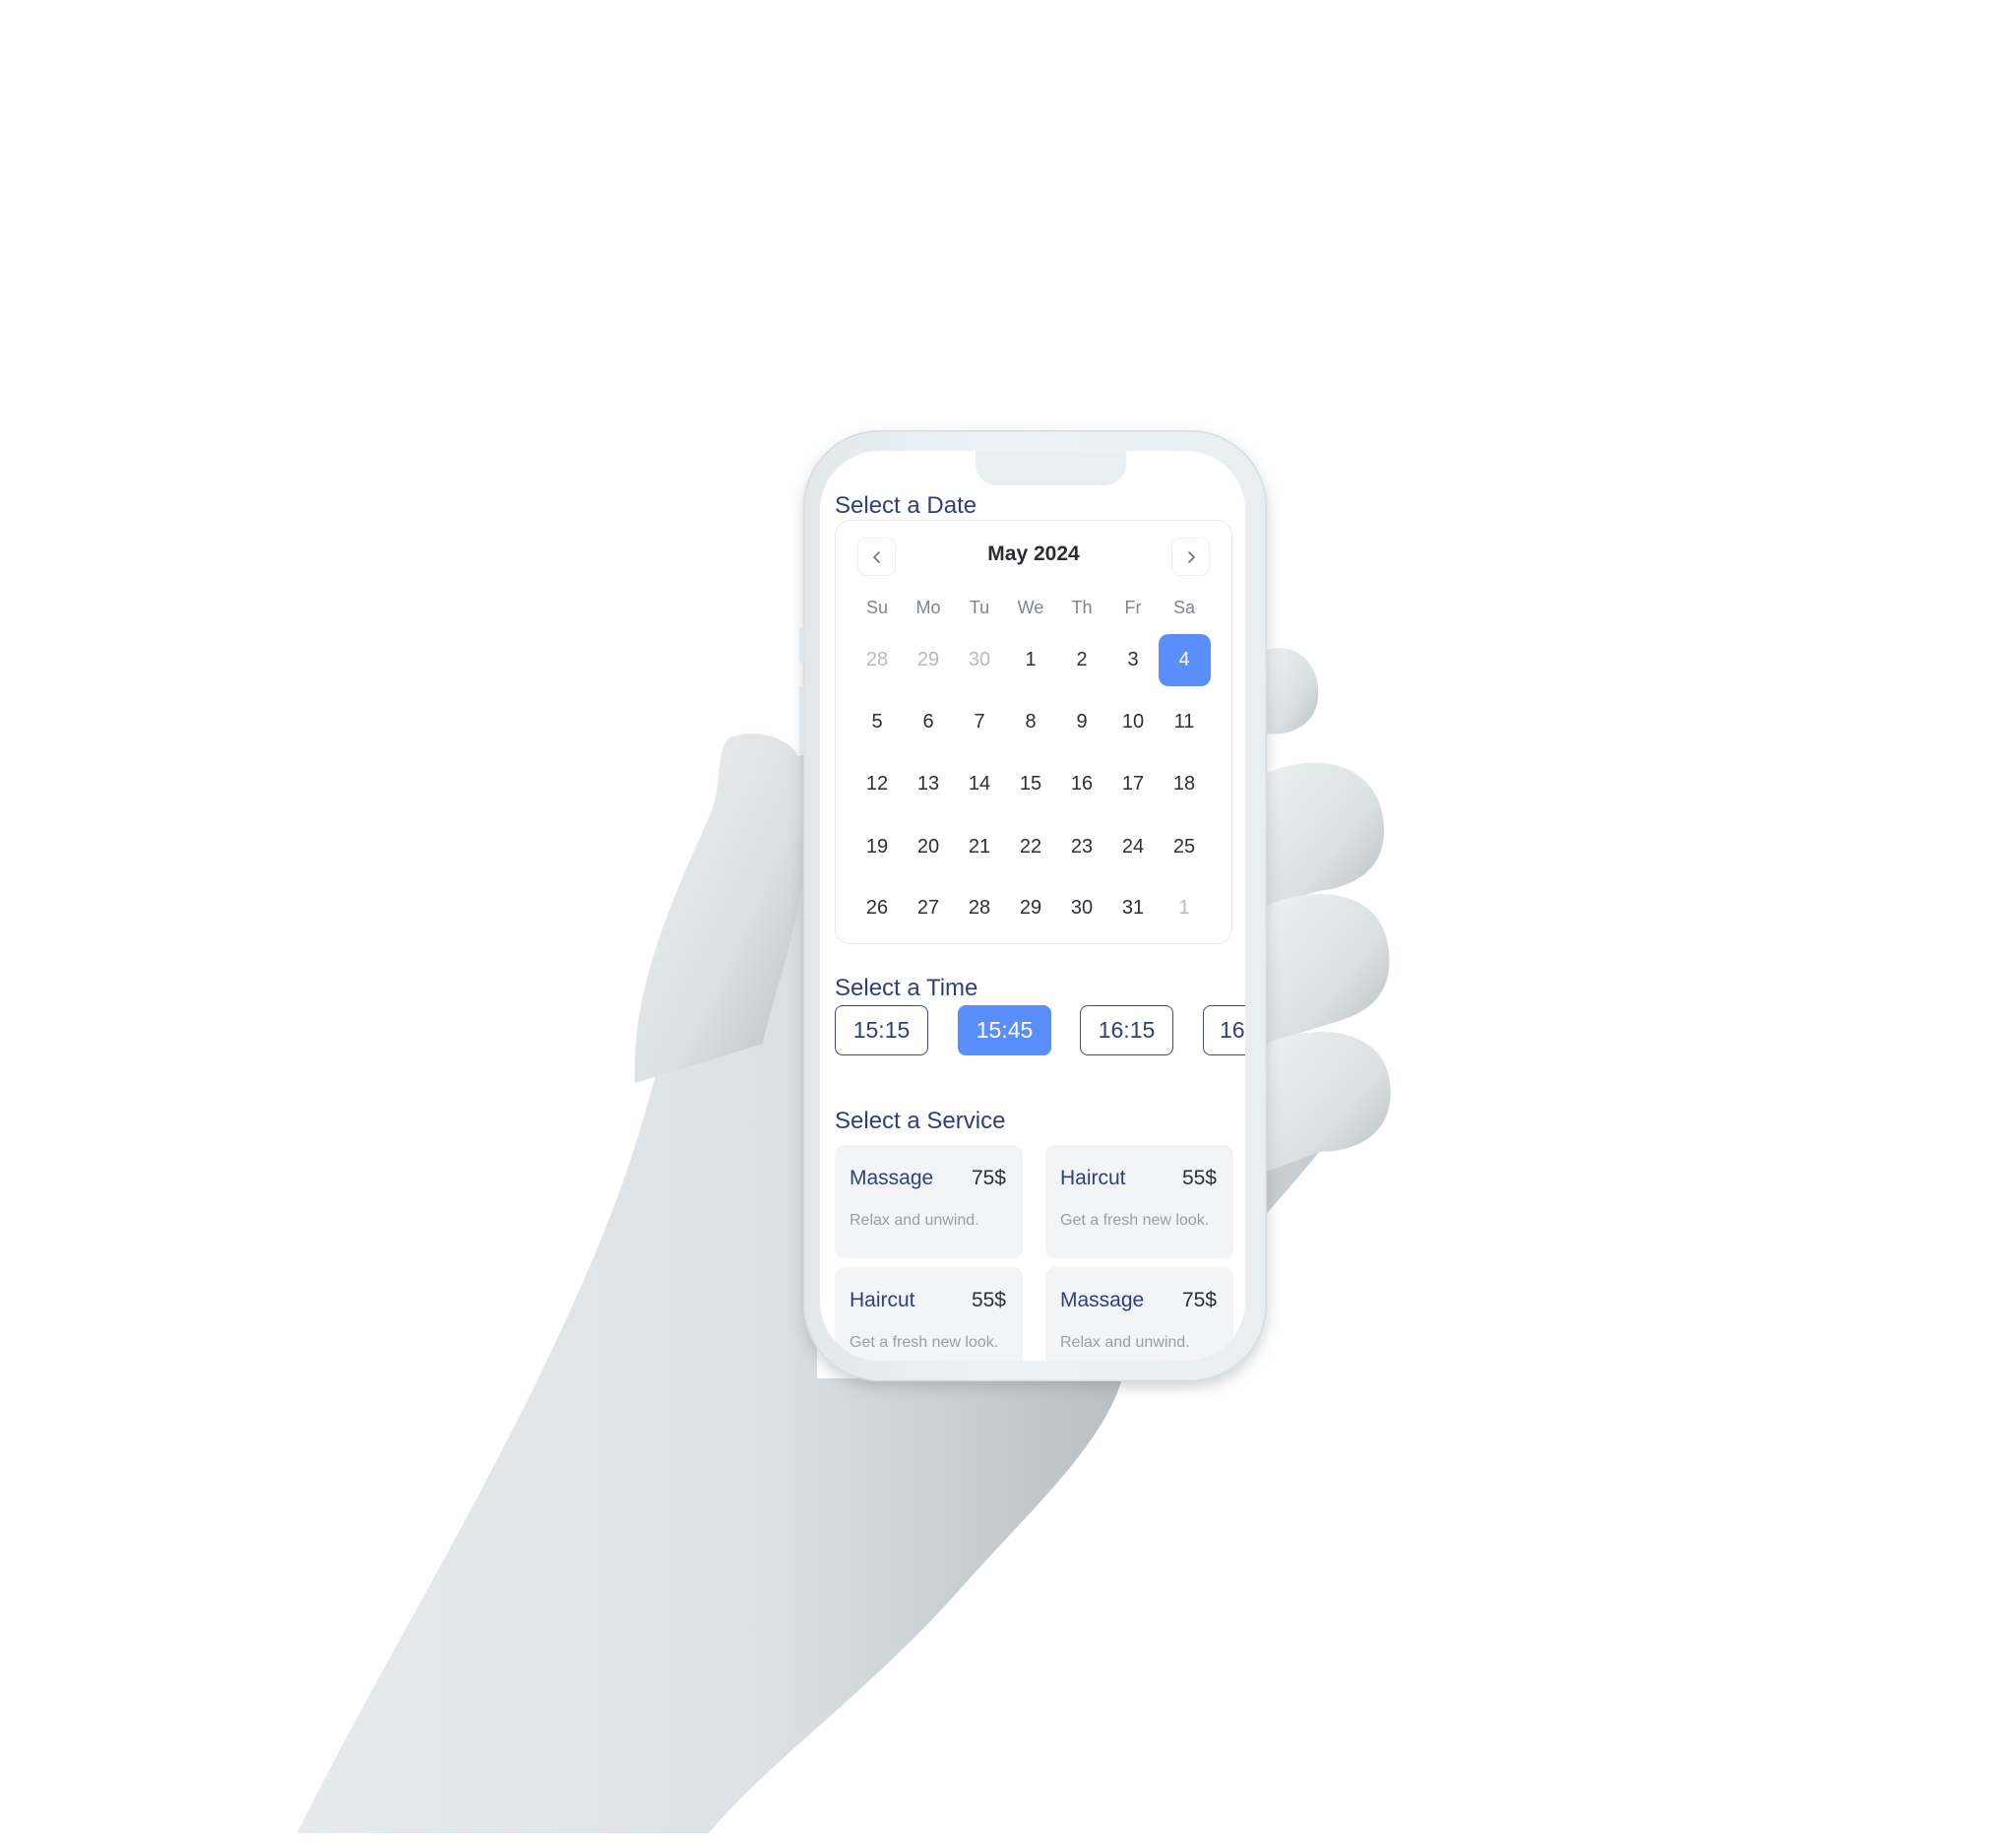 This screenshot has height=1848, width=2016. Describe the element at coordinates (1184, 722) in the screenshot. I see `calendar-day: 11` at that location.